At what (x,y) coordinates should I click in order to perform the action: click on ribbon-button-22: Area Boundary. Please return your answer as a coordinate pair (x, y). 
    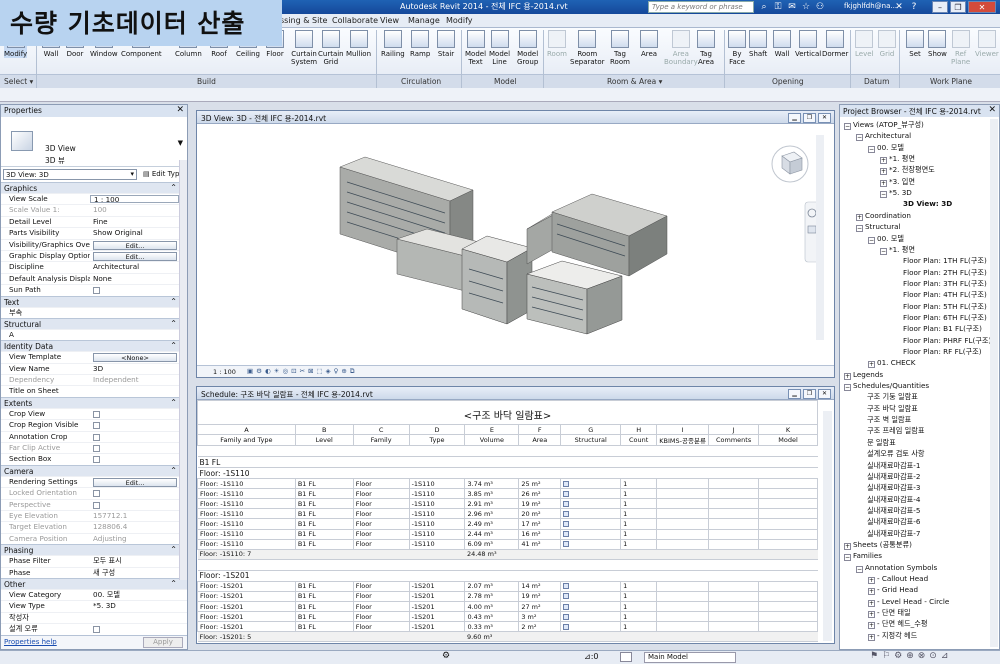
    Looking at the image, I should click on (681, 48).